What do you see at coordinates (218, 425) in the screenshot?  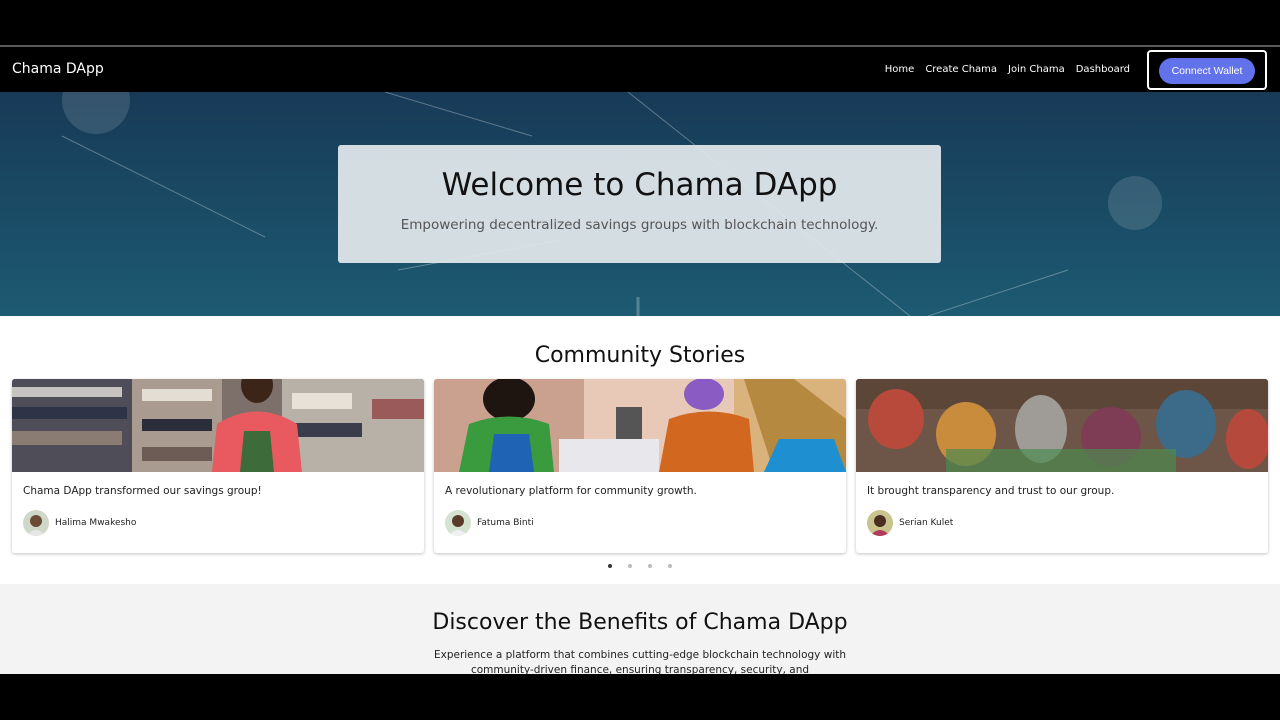 I see `story-photo-market` at bounding box center [218, 425].